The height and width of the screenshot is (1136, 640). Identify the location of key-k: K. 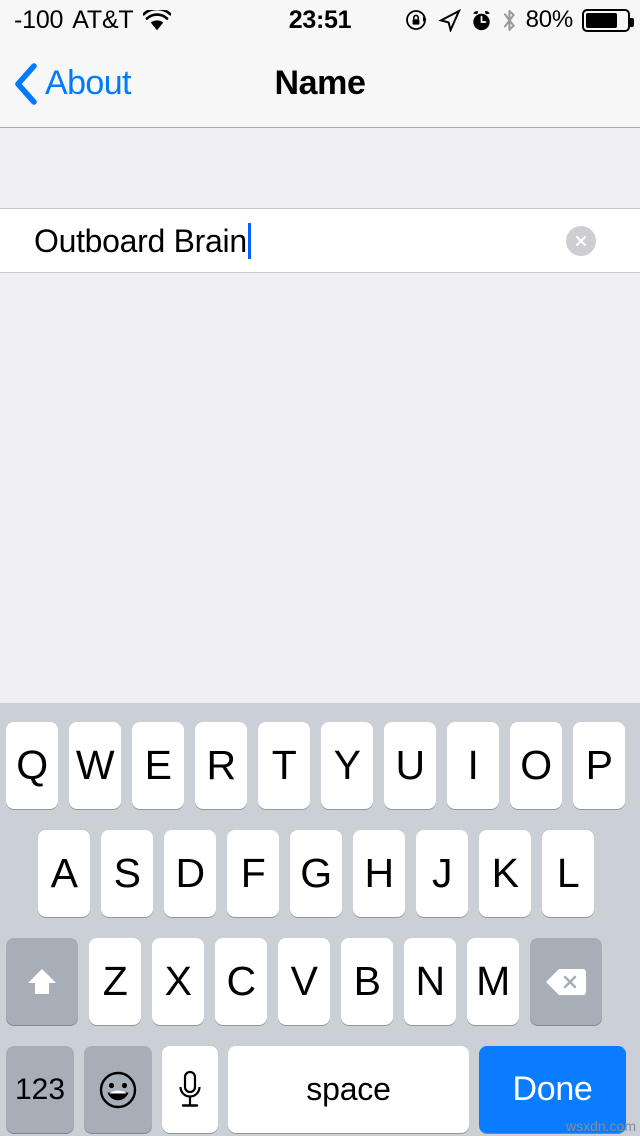
(505, 873).